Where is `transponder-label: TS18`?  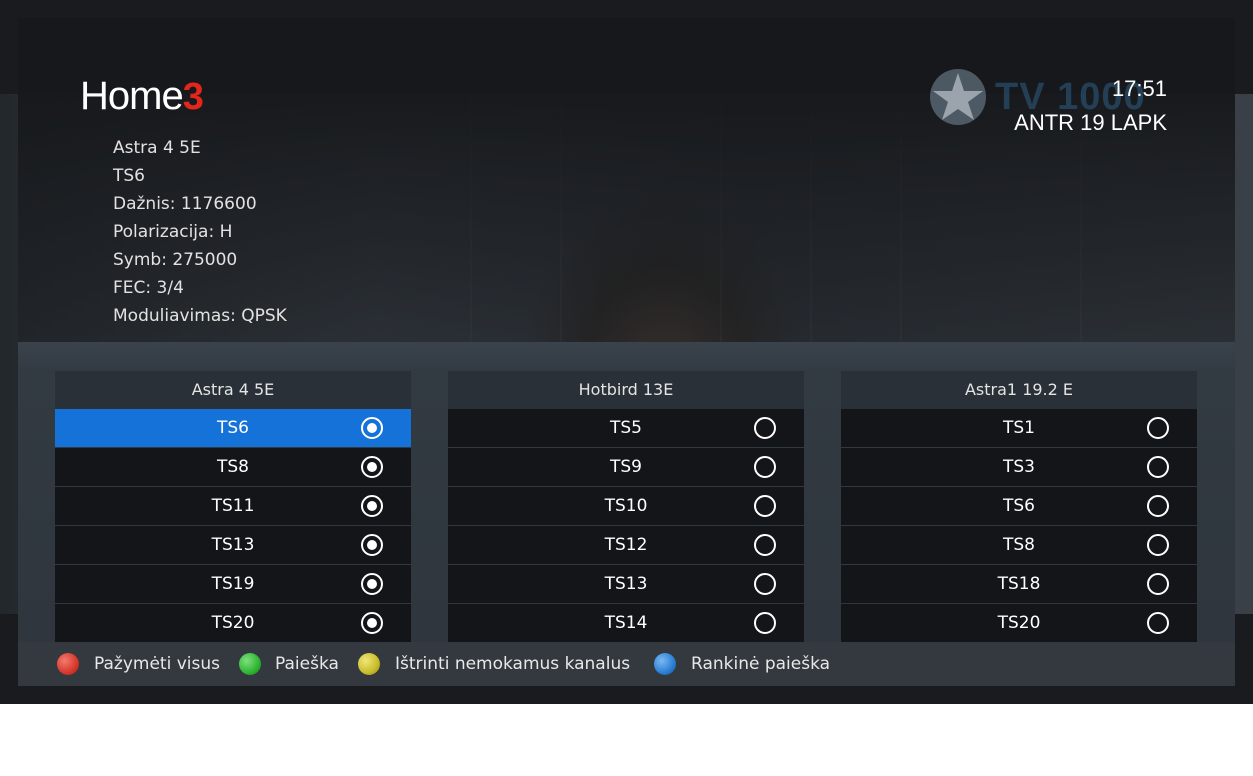
transponder-label: TS18 is located at coordinates (1019, 584).